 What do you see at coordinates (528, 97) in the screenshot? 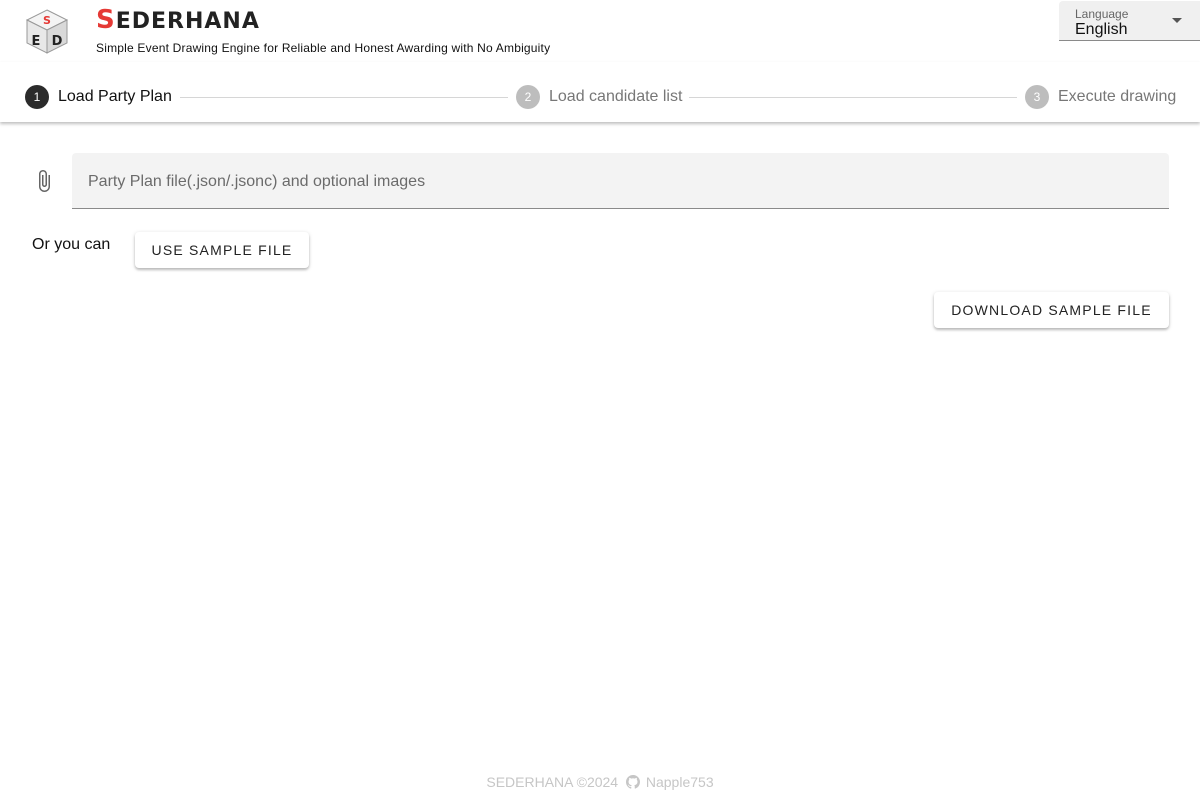
I see `step-number: 2` at bounding box center [528, 97].